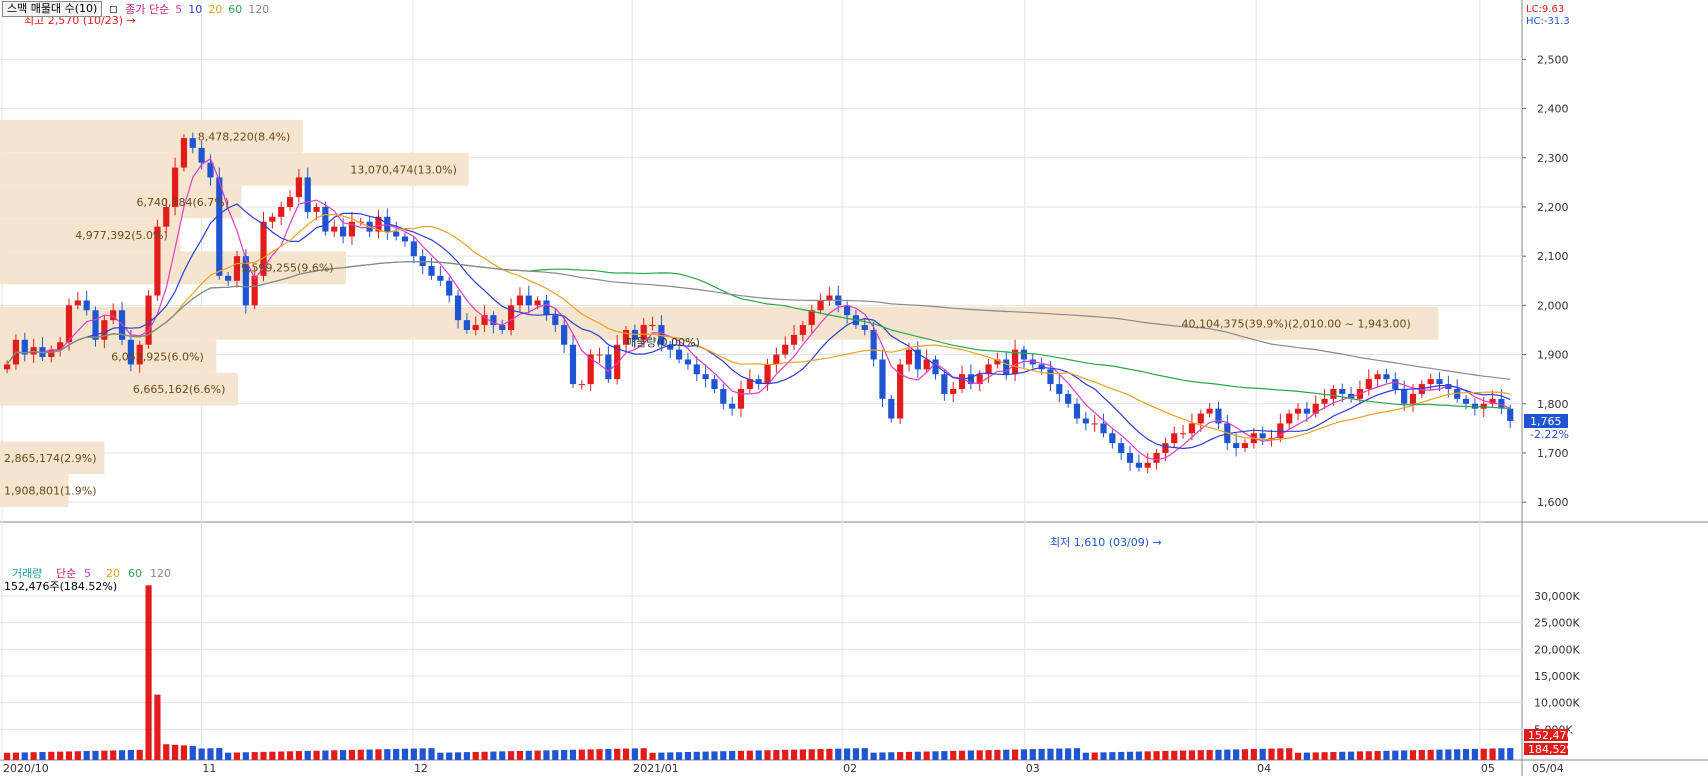  I want to click on legend-ma60: 60, so click(235, 9).